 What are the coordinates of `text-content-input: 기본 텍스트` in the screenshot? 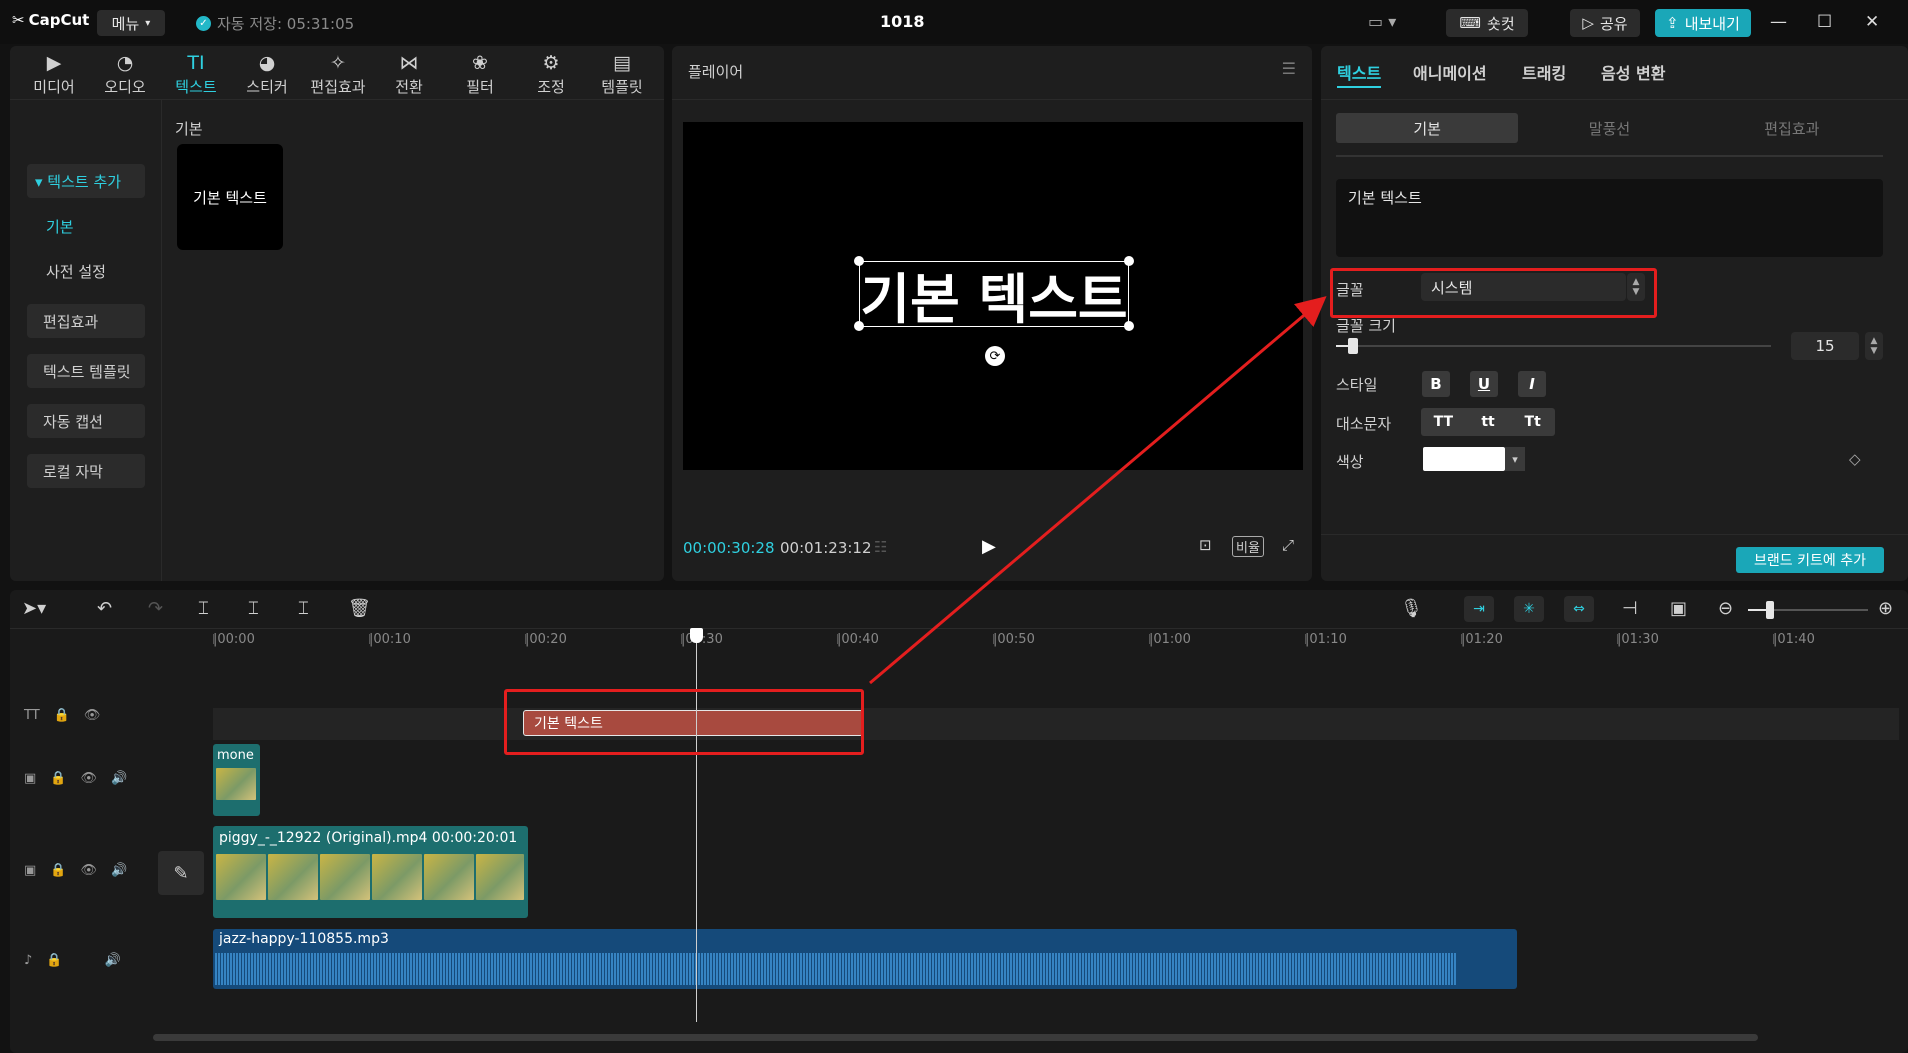 It's located at (1609, 218).